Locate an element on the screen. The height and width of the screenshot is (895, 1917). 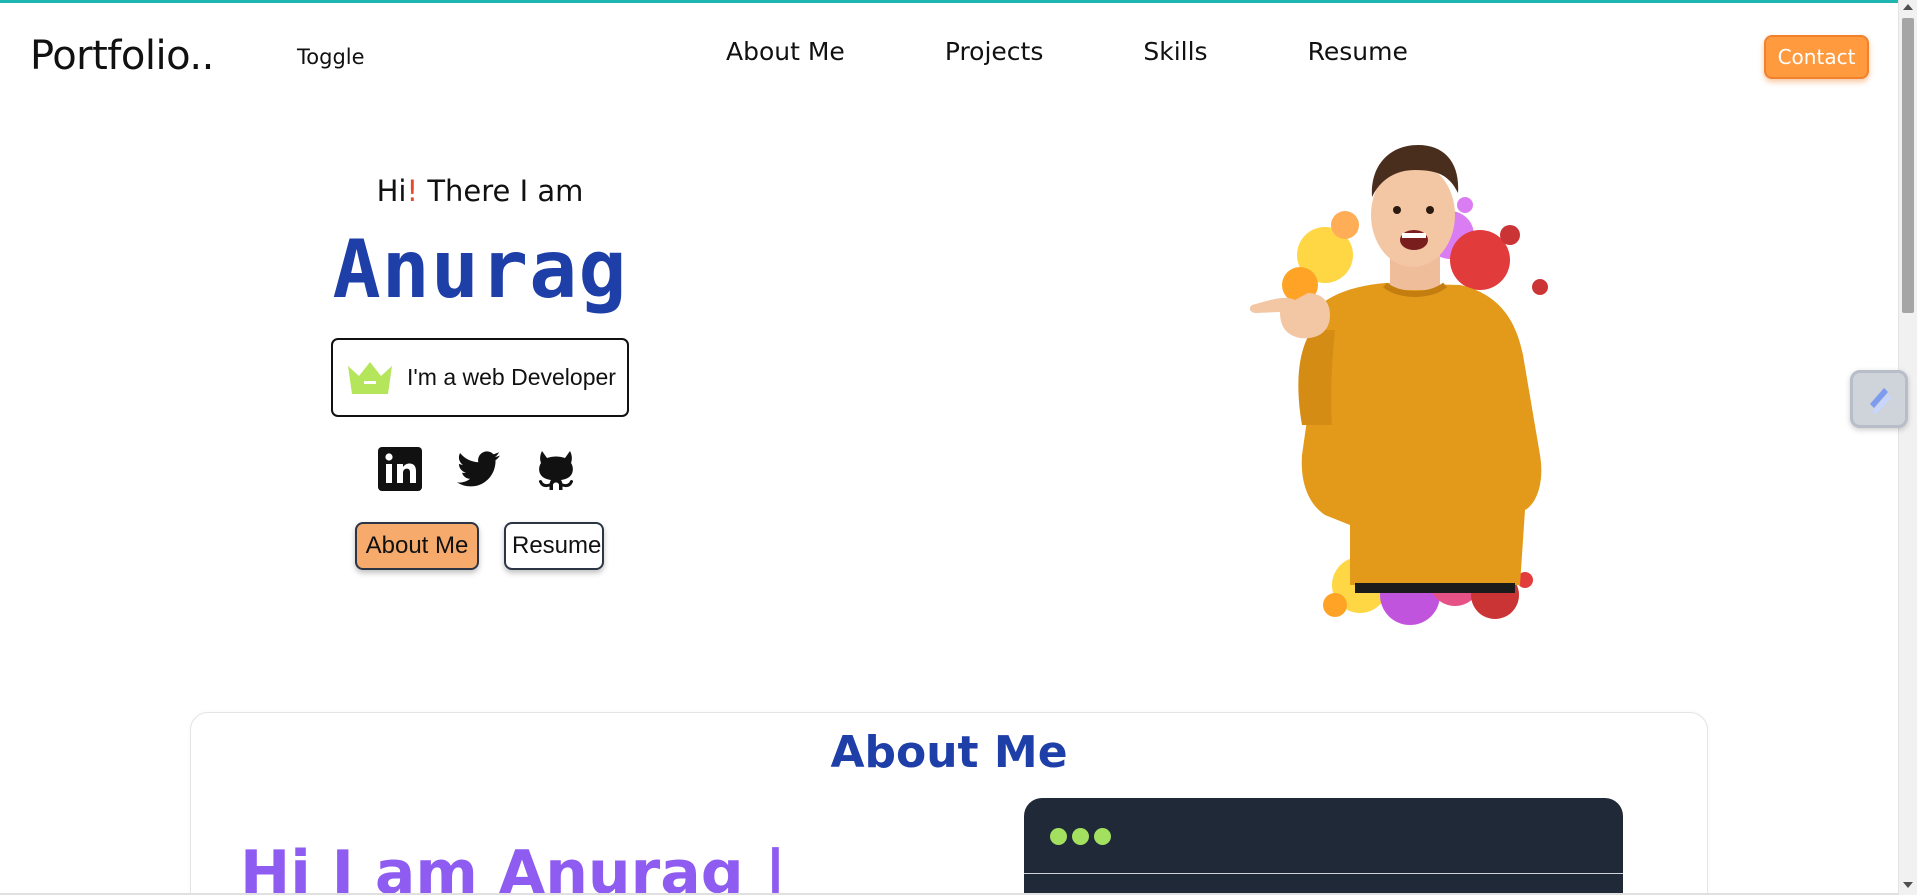
social-links is located at coordinates (478, 469).